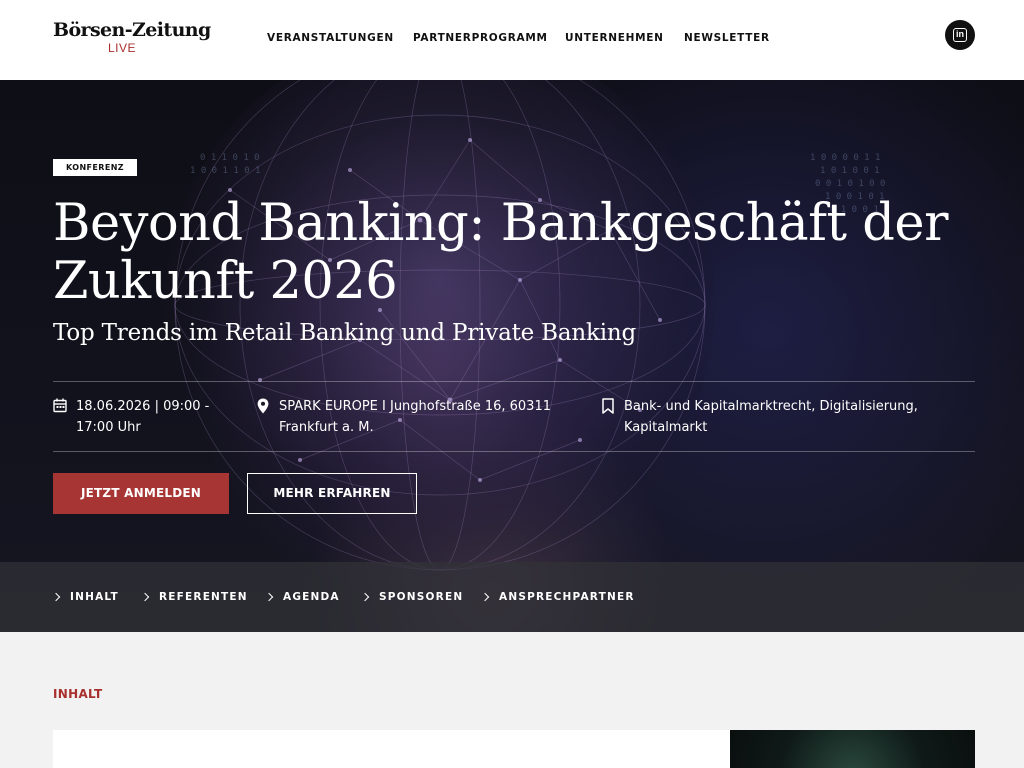  I want to click on linkedin-glyph: in, so click(960, 35).